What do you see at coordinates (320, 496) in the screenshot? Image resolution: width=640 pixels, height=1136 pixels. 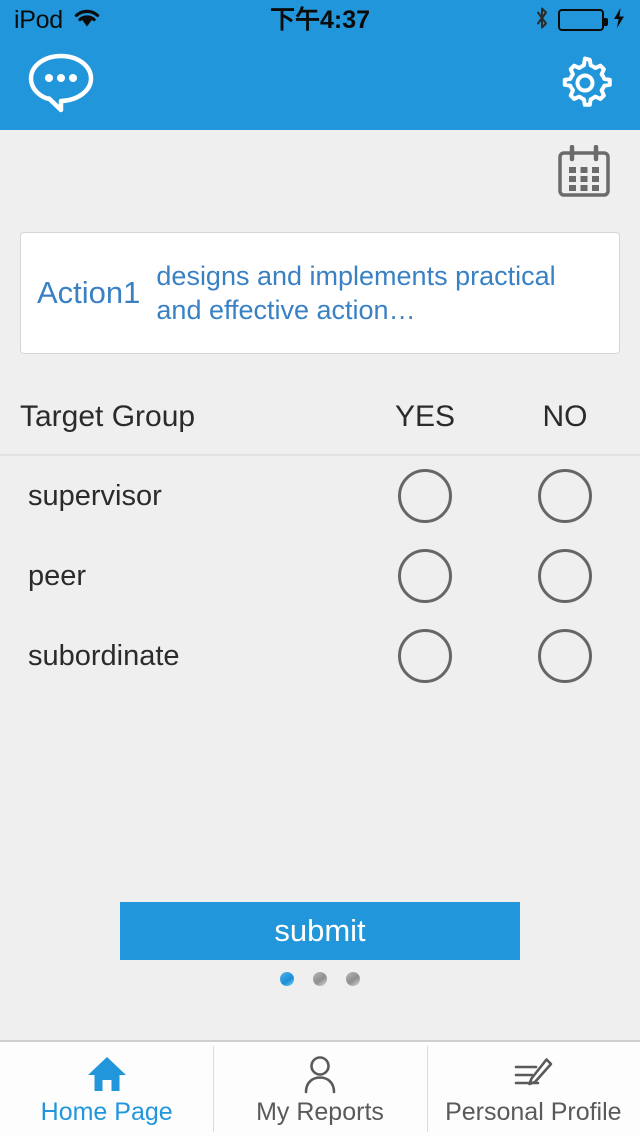 I see `table-row: supervisor` at bounding box center [320, 496].